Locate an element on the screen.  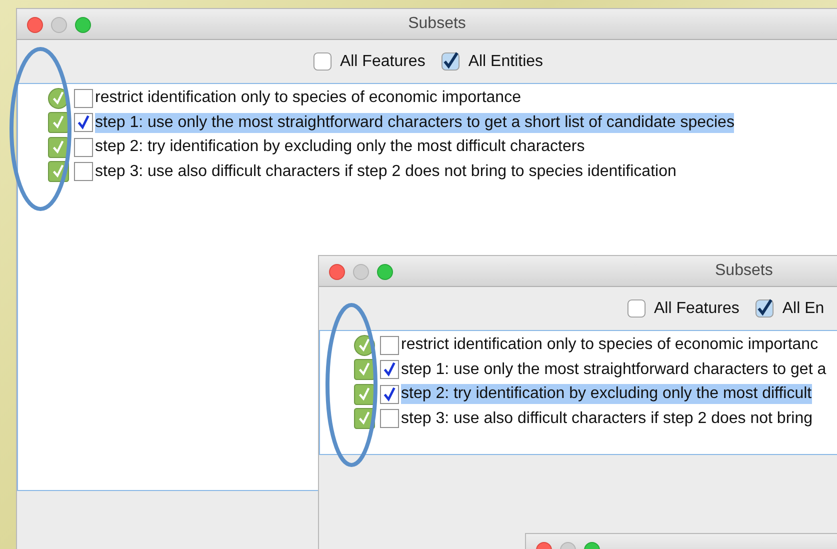
subset-item: step 3: use also difficult characters if step 2 does not bring to species identification is located at coordinates (385, 172).